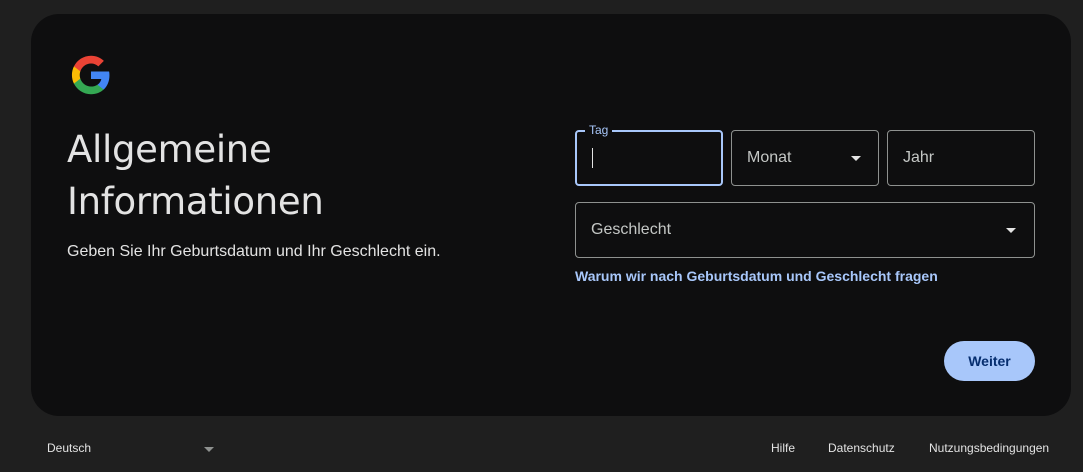  Describe the element at coordinates (989, 361) in the screenshot. I see `next-button: Weiter` at that location.